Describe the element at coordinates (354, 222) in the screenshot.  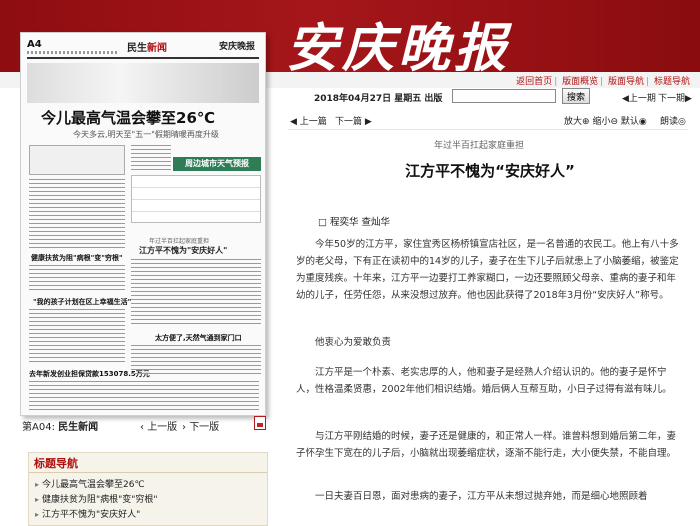
I see `article-author: □ 程奕华 查灿华` at that location.